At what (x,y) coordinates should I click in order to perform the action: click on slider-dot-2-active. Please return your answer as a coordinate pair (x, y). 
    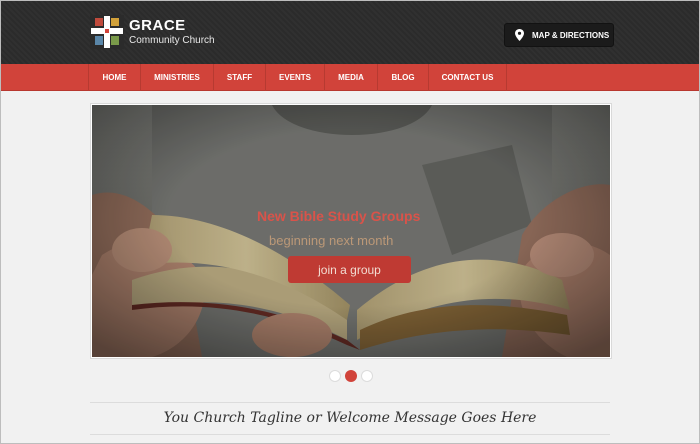
    Looking at the image, I should click on (351, 376).